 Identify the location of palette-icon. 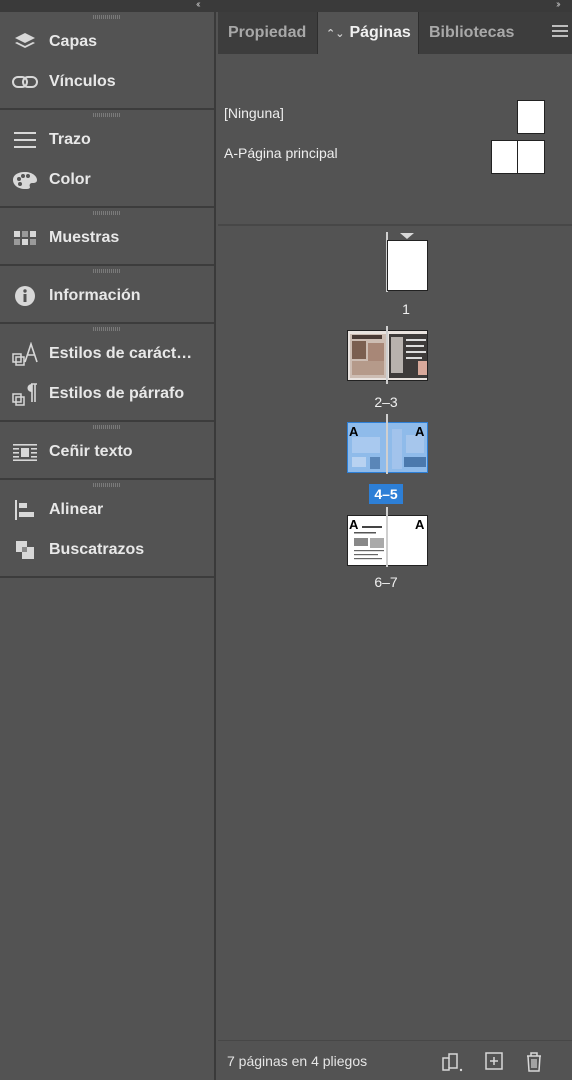
(25, 180).